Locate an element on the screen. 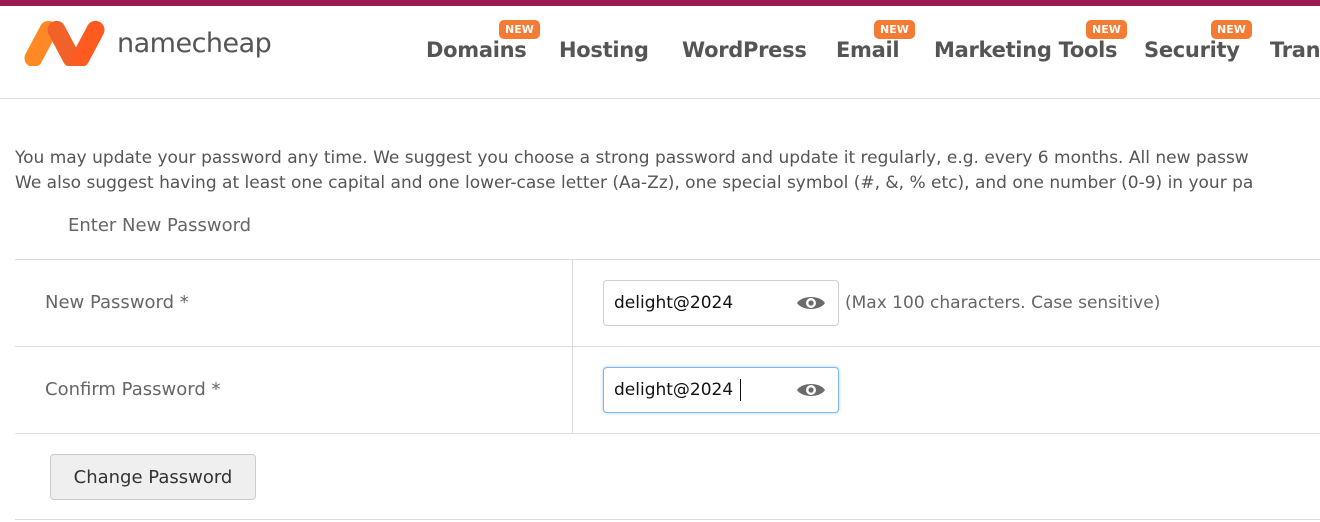 The width and height of the screenshot is (1320, 522). new-password-hint: (Max 100 characters. Case sensitive) is located at coordinates (1003, 303).